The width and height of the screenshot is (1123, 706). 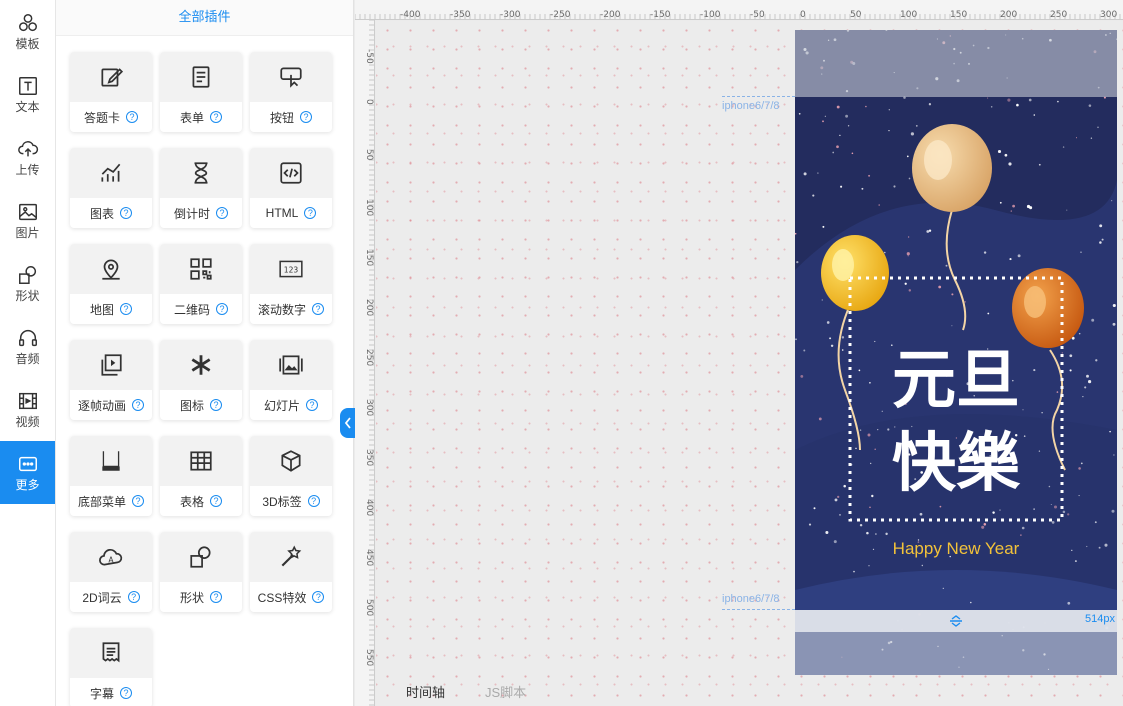 What do you see at coordinates (27, 157) in the screenshot?
I see `rail-item-upload: 上传` at bounding box center [27, 157].